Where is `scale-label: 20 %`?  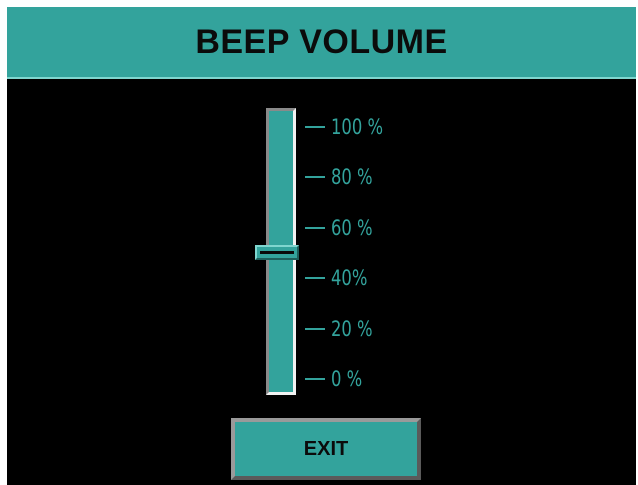 scale-label: 20 % is located at coordinates (352, 328).